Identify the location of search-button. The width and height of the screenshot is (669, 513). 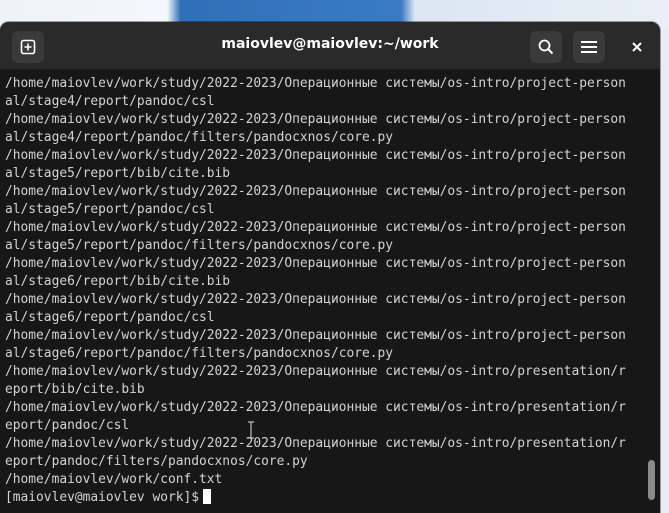
(546, 47).